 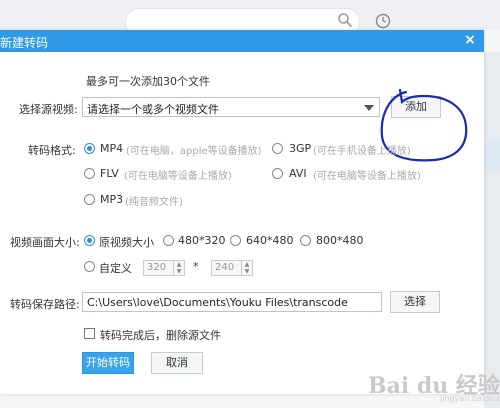 I want to click on radio-avi, so click(x=277, y=173).